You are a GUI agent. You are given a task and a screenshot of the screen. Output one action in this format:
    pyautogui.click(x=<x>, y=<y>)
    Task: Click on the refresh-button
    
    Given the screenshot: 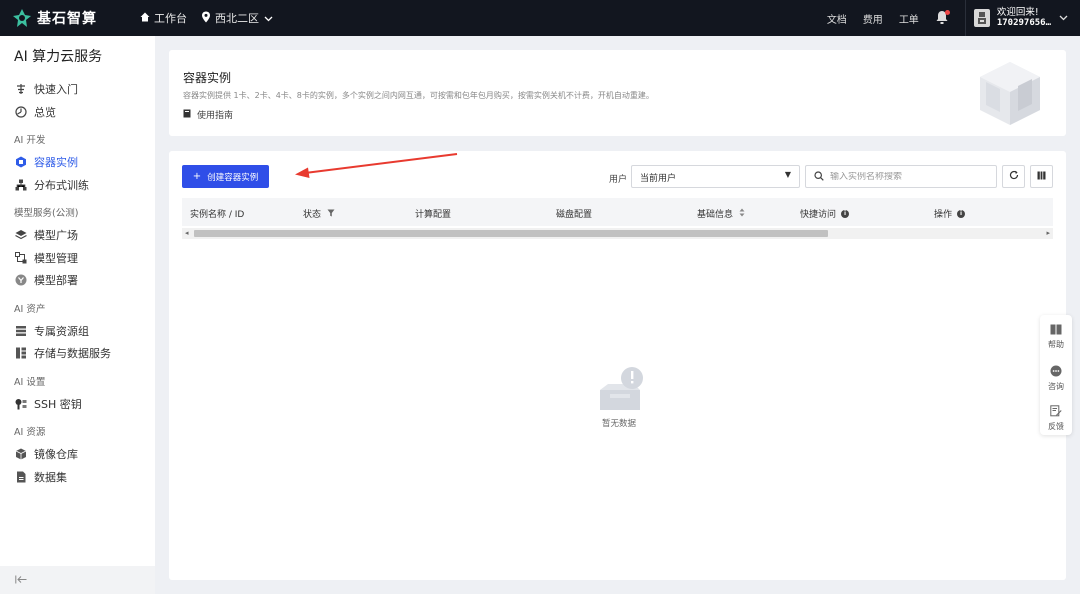 What is the action you would take?
    pyautogui.click(x=1013, y=176)
    